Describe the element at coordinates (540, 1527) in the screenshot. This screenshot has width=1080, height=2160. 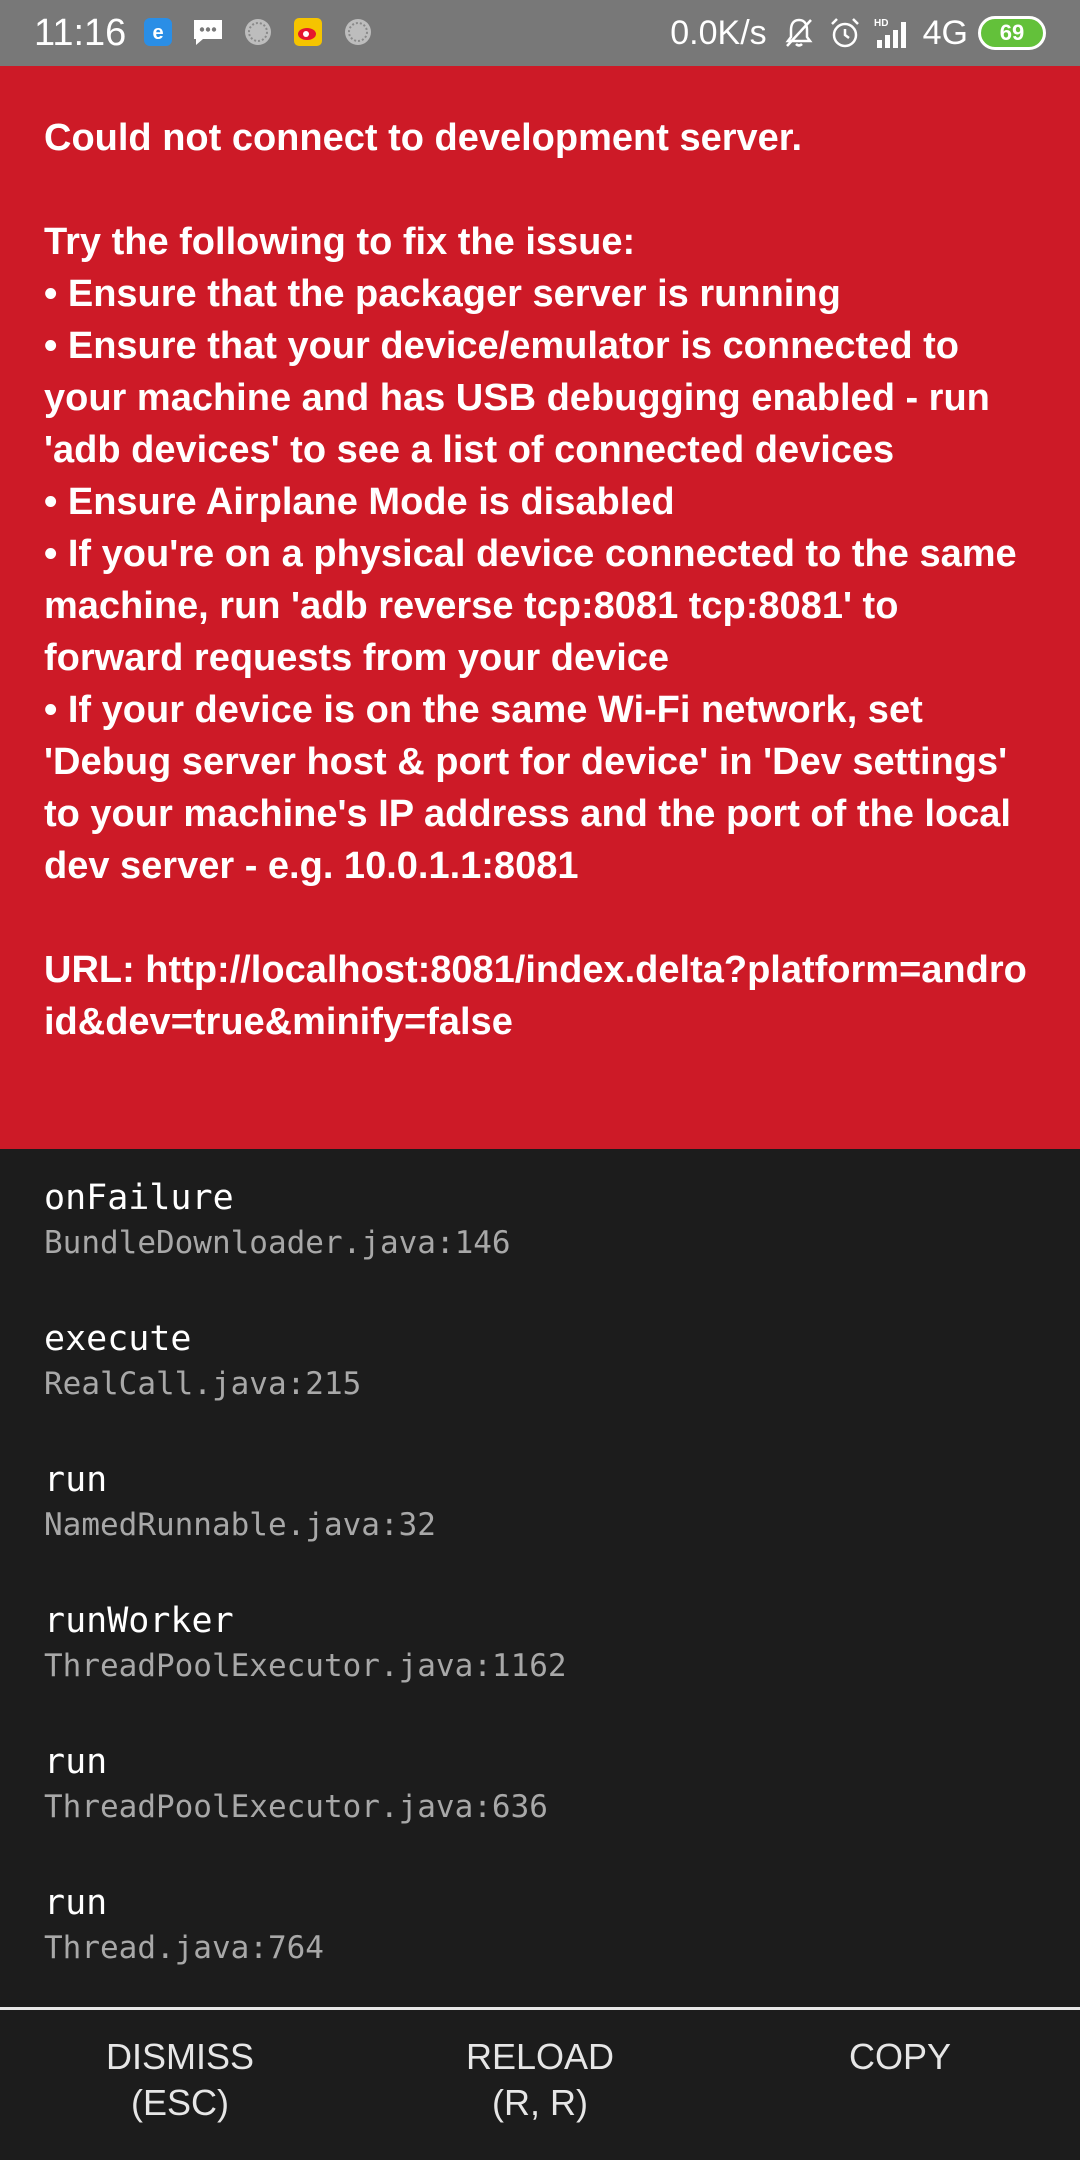
I see `stack-frame: run NamedRunnable.java:32` at that location.